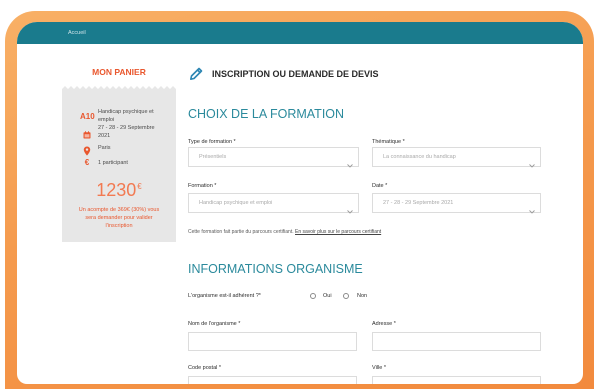 The height and width of the screenshot is (389, 598). What do you see at coordinates (213, 157) in the screenshot?
I see `training-type-value: Présentiels` at bounding box center [213, 157].